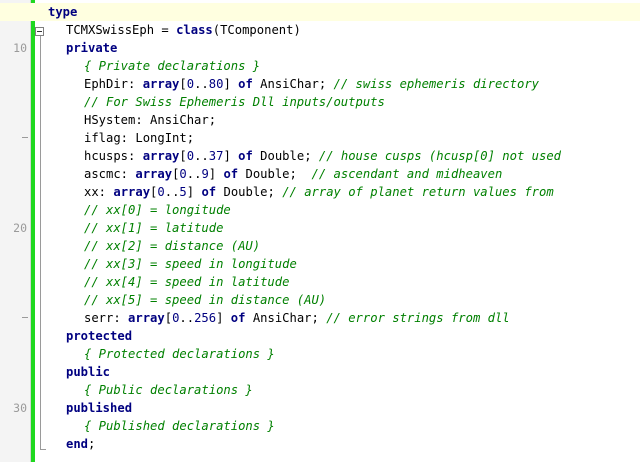 The width and height of the screenshot is (640, 462). What do you see at coordinates (80, 444) in the screenshot?
I see `code-text: end;` at bounding box center [80, 444].